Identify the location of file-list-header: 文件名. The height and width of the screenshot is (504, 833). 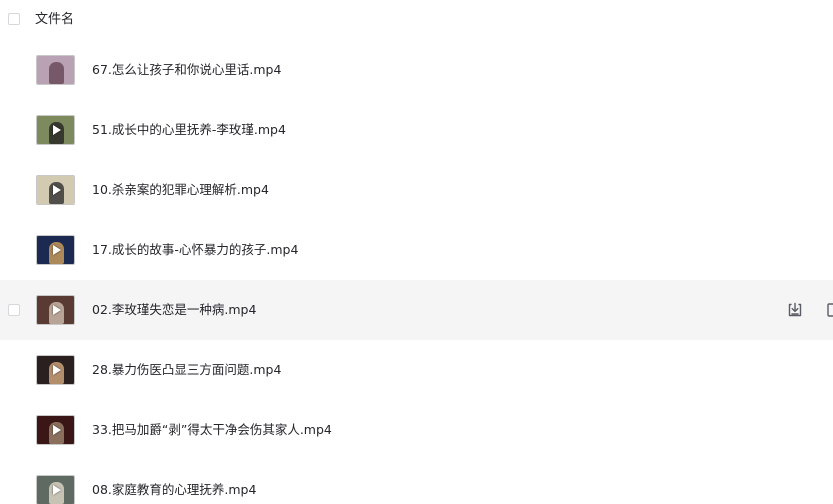
(416, 20).